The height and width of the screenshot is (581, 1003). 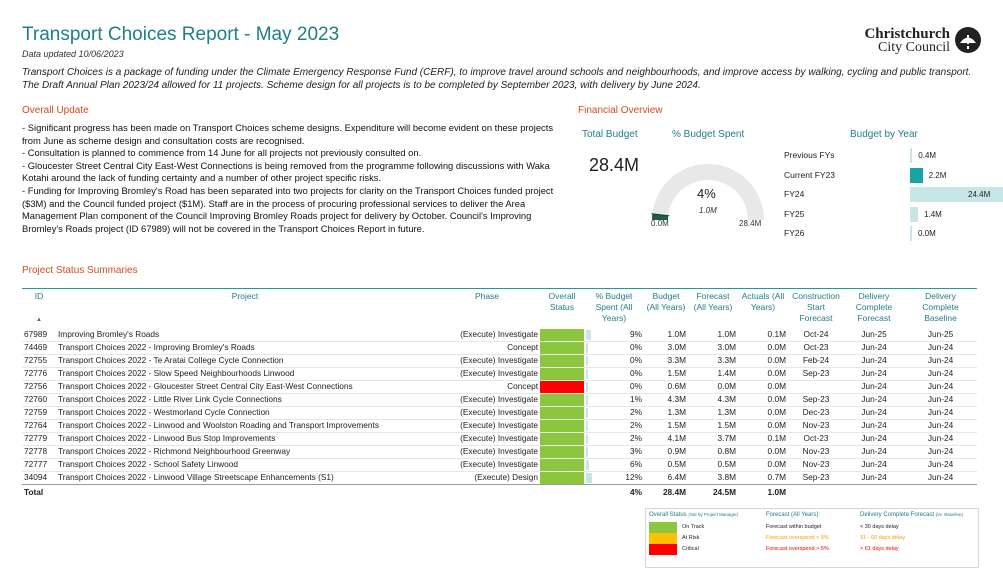 What do you see at coordinates (874, 334) in the screenshot?
I see `row-delivery-forecast: Jun-25` at bounding box center [874, 334].